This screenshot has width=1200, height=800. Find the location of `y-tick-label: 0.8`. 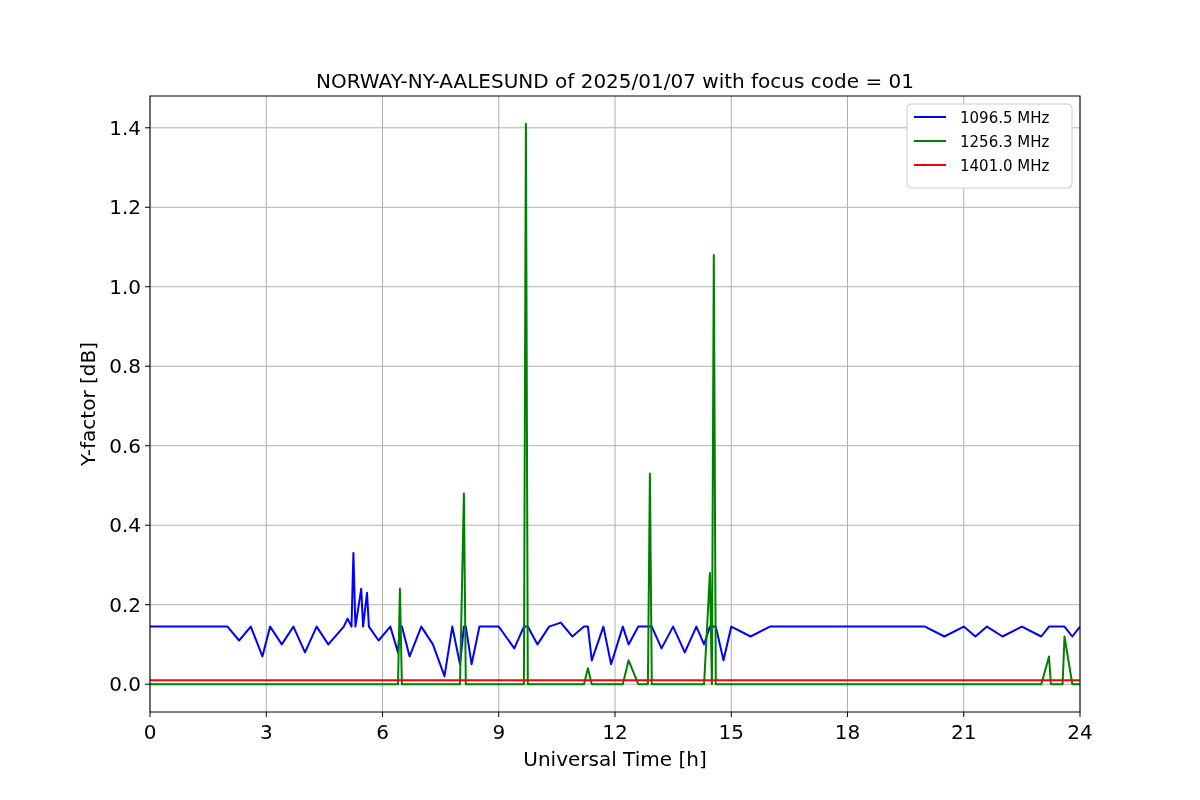

y-tick-label: 0.8 is located at coordinates (125, 366).